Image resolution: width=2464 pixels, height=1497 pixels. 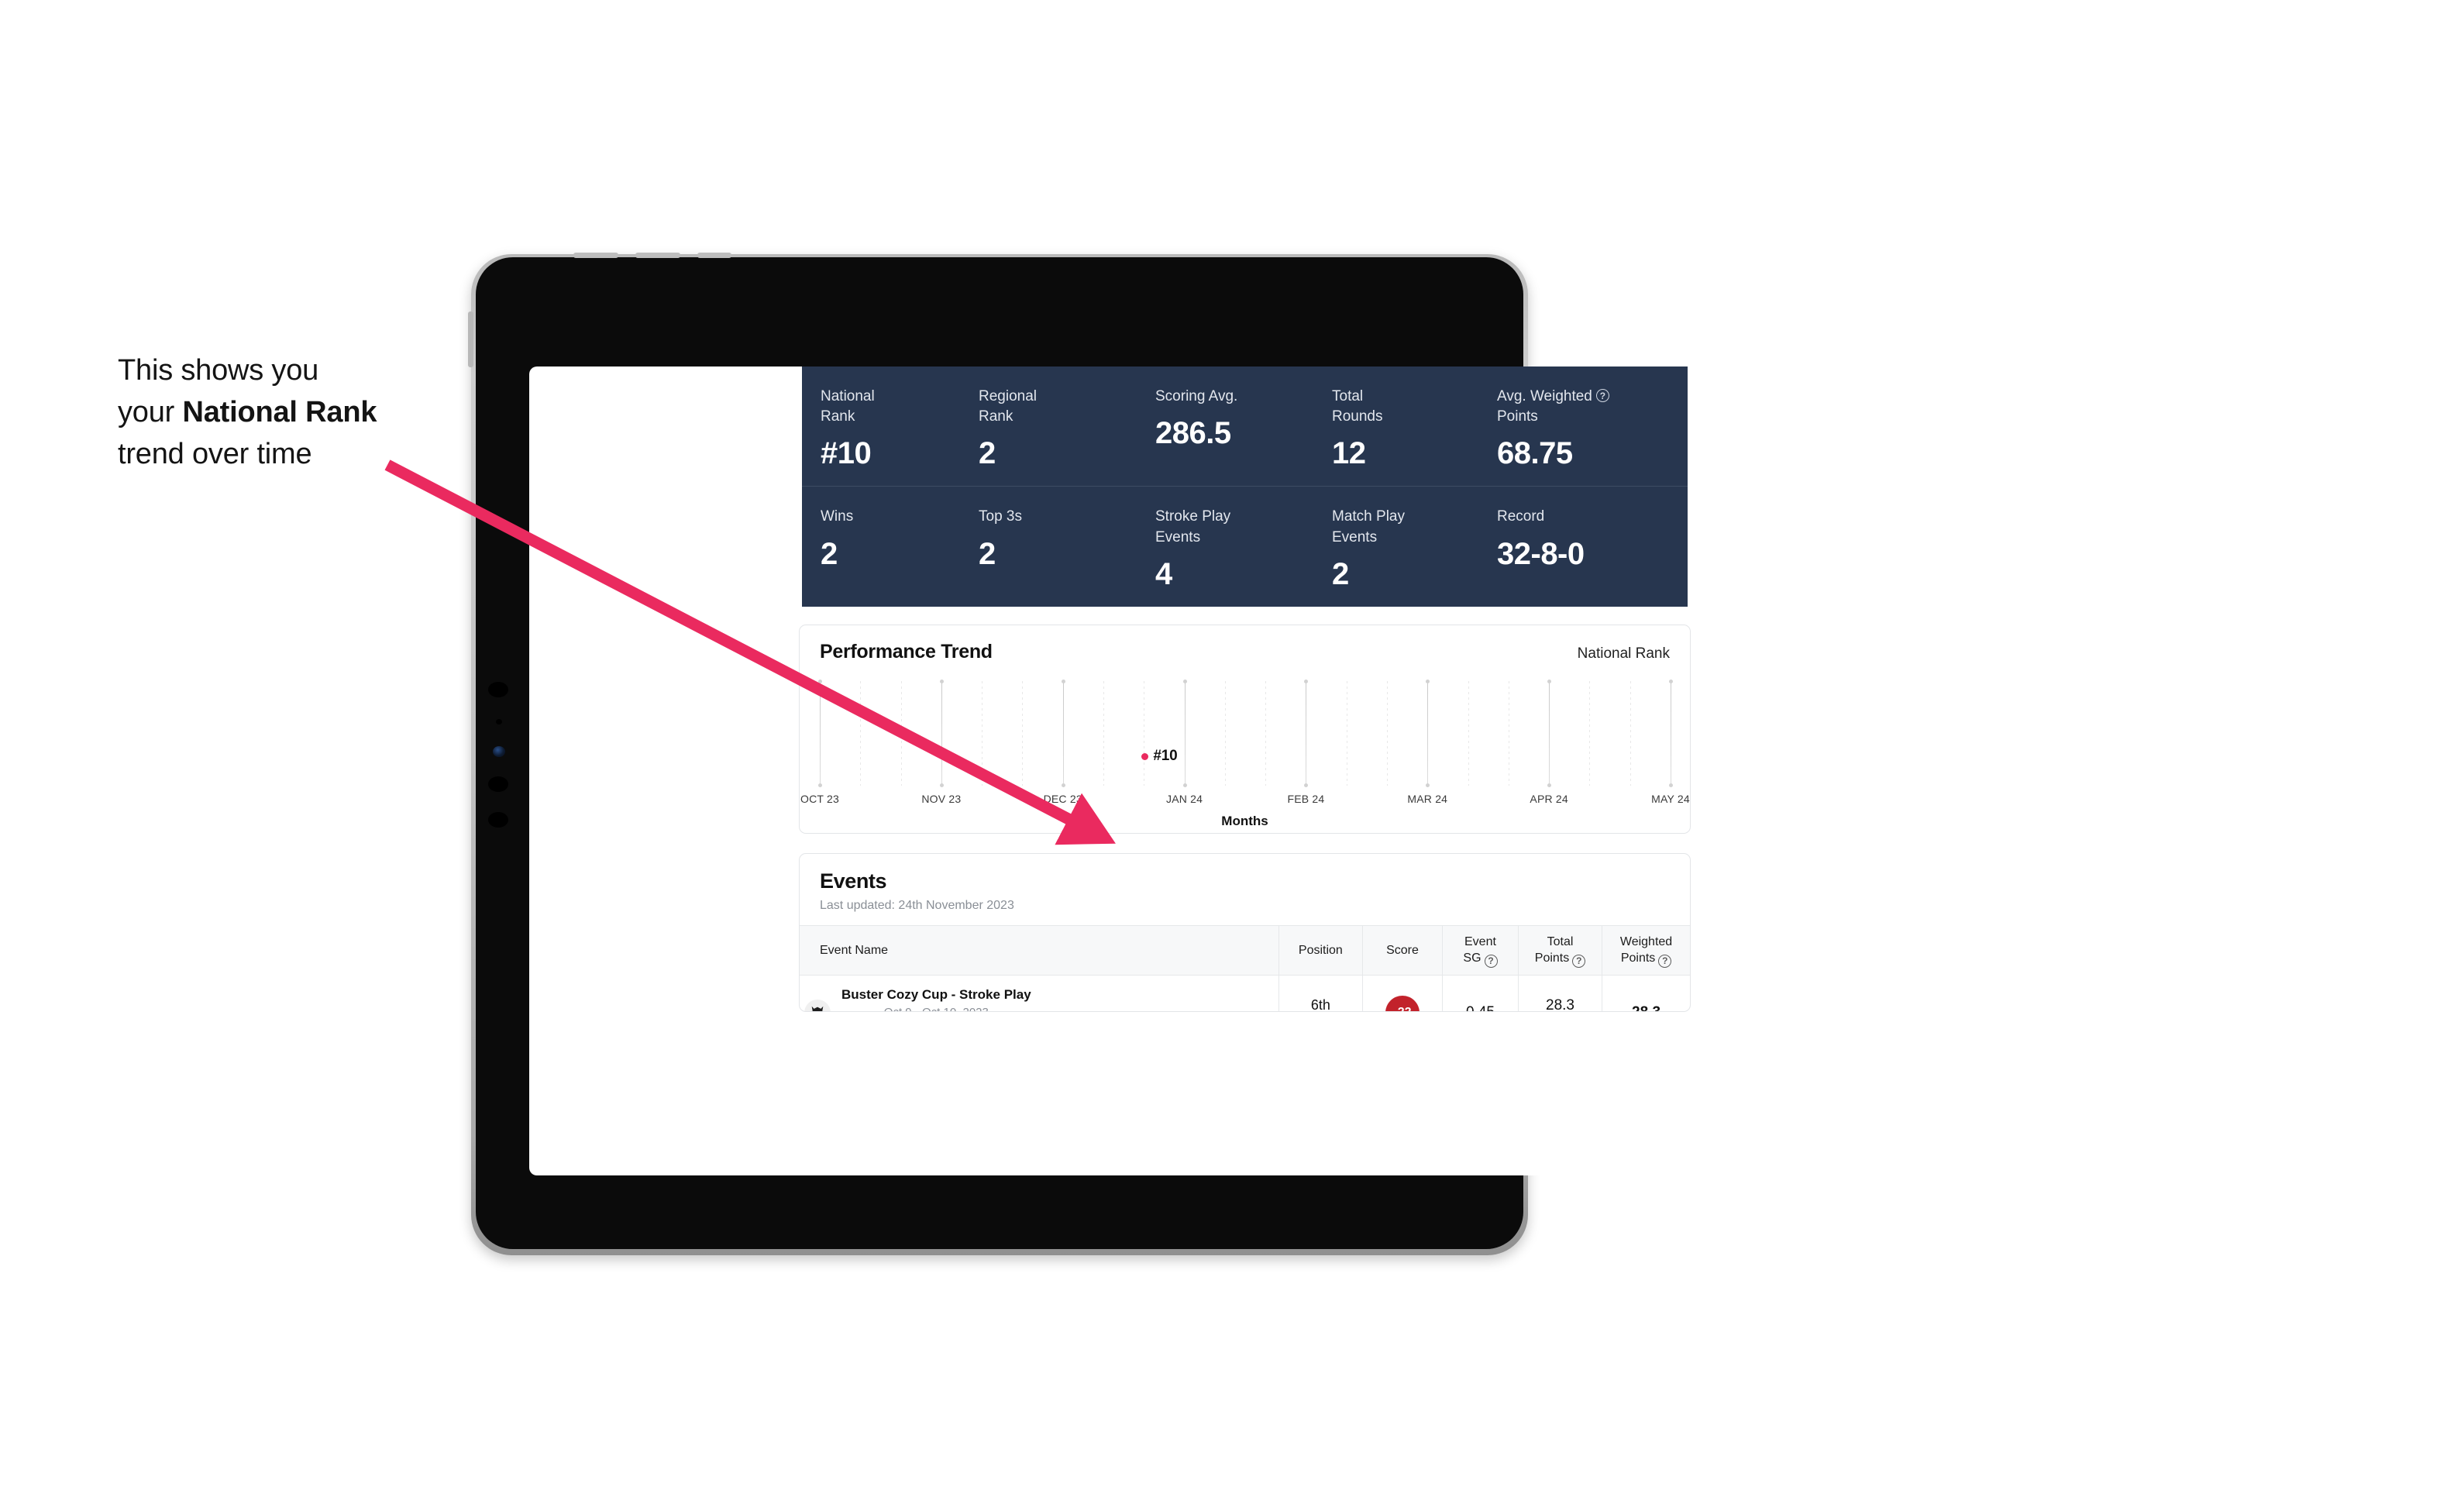 What do you see at coordinates (1623, 653) in the screenshot?
I see `performance-trend-legend: National Rank` at bounding box center [1623, 653].